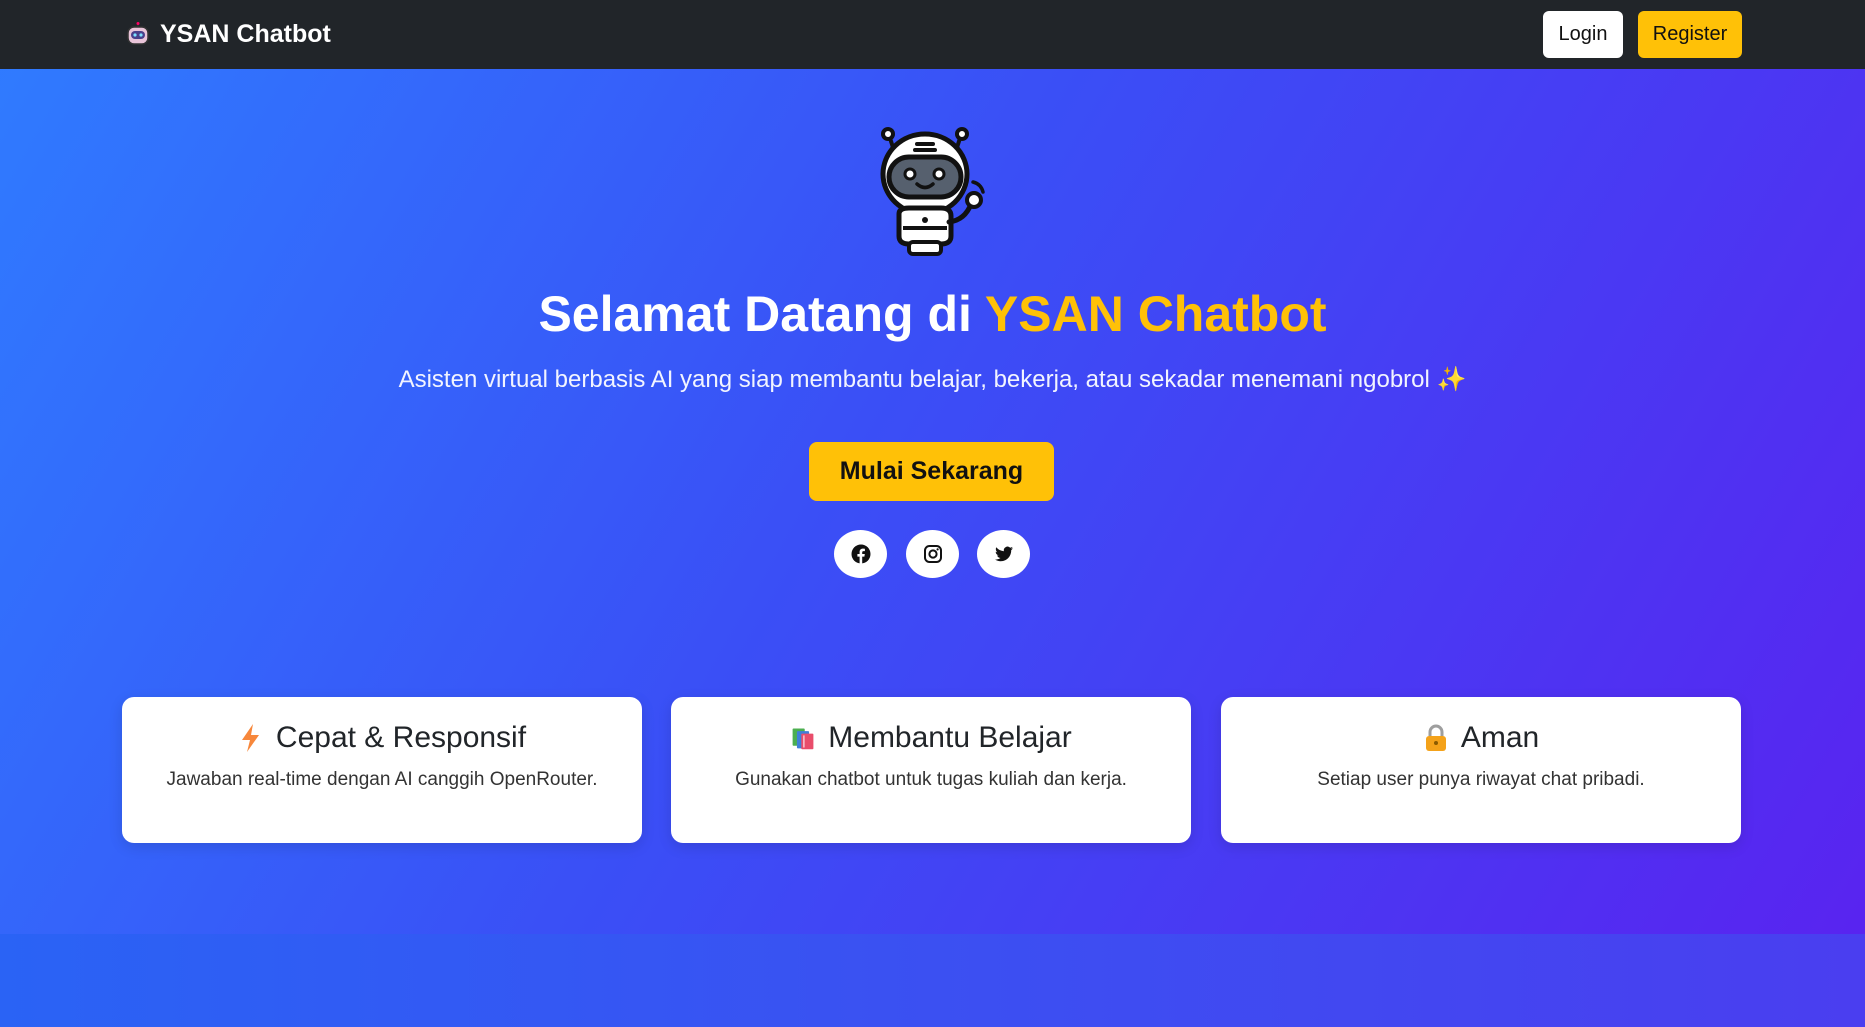 The height and width of the screenshot is (1027, 1865). Describe the element at coordinates (931, 471) in the screenshot. I see `start-now-button: Mulai Sekarang` at that location.